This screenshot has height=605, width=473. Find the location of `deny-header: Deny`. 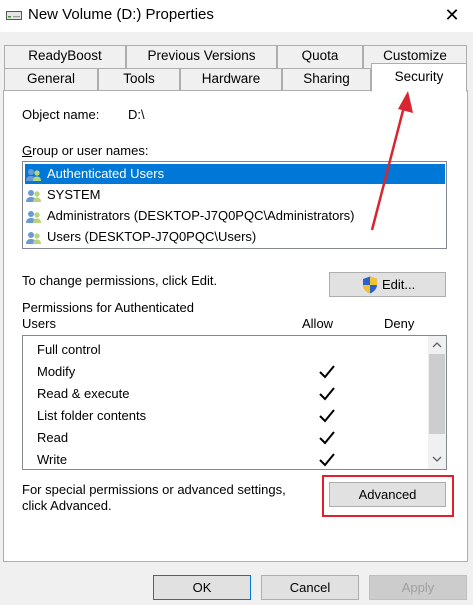

deny-header: Deny is located at coordinates (399, 323).